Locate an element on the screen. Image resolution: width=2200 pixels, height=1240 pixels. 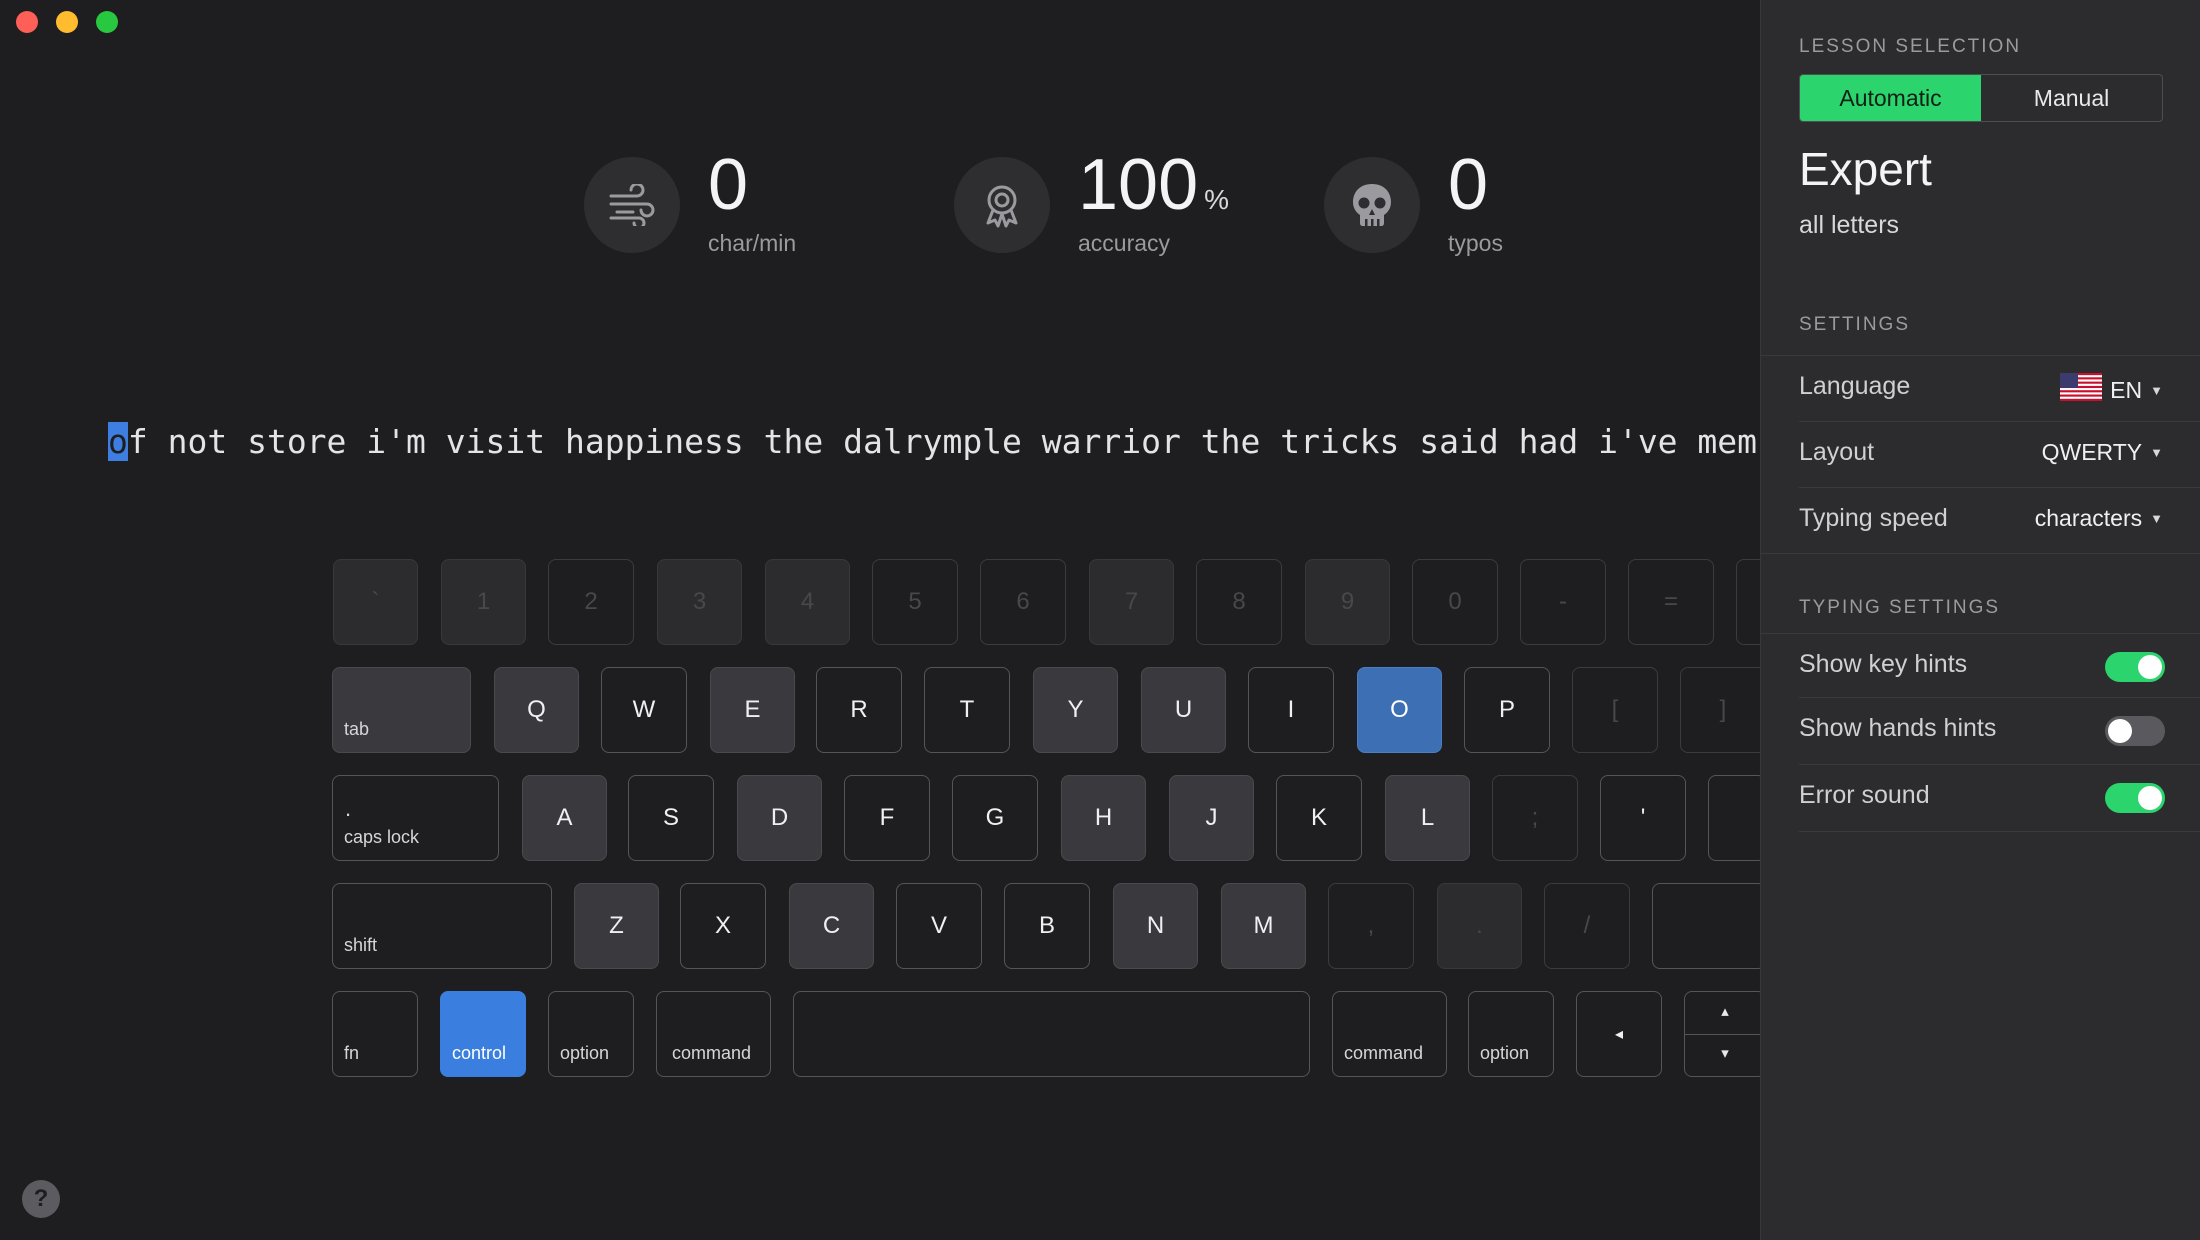
key-b: B is located at coordinates (1047, 926).